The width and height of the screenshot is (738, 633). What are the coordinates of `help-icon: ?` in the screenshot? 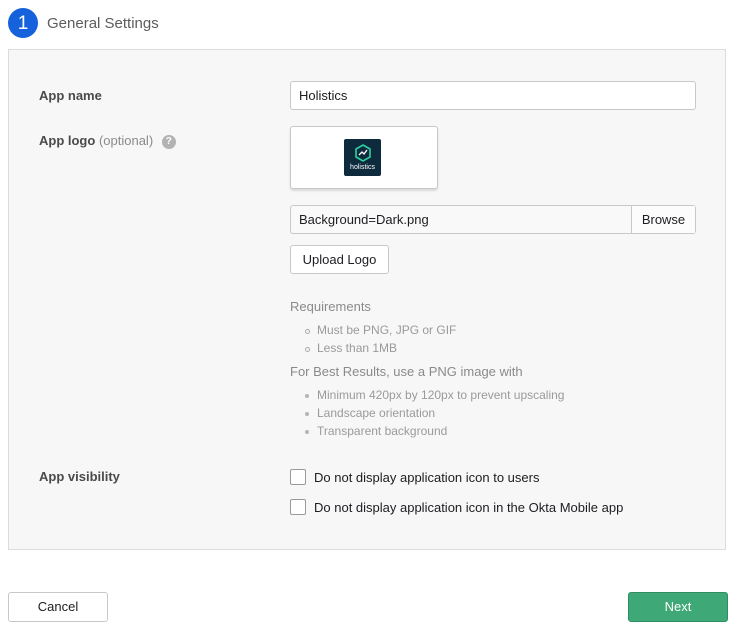 It's located at (168, 142).